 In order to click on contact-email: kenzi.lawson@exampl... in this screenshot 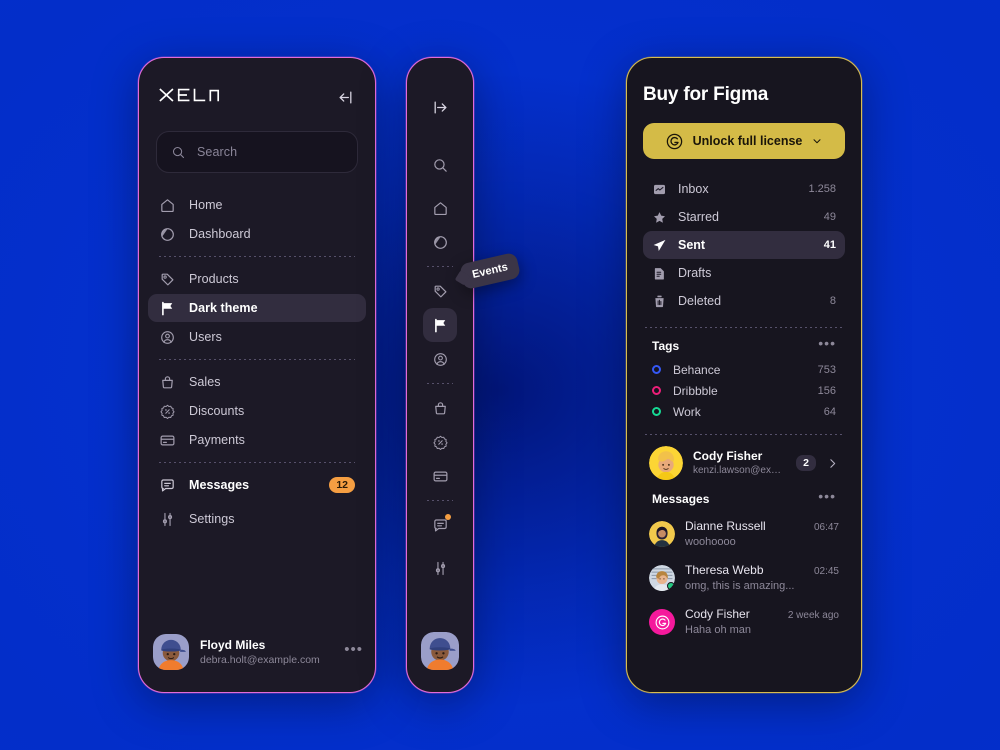, I will do `click(739, 471)`.